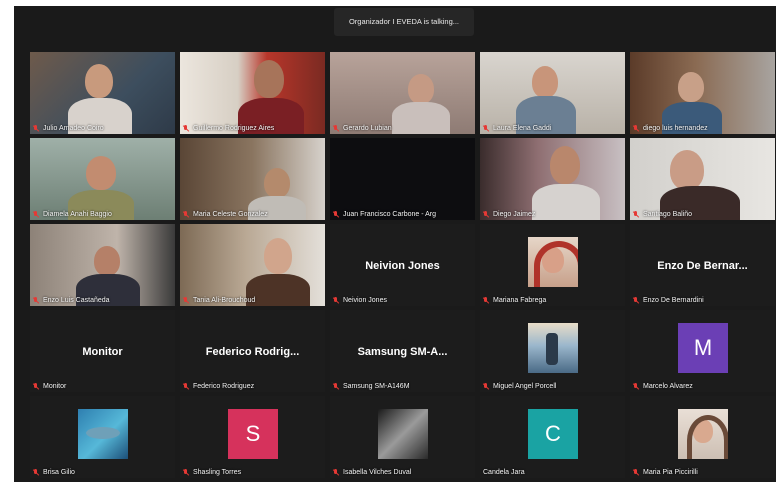 The image size is (784, 482). Describe the element at coordinates (54, 472) in the screenshot. I see `participant-label: Brisa Gilio` at that location.